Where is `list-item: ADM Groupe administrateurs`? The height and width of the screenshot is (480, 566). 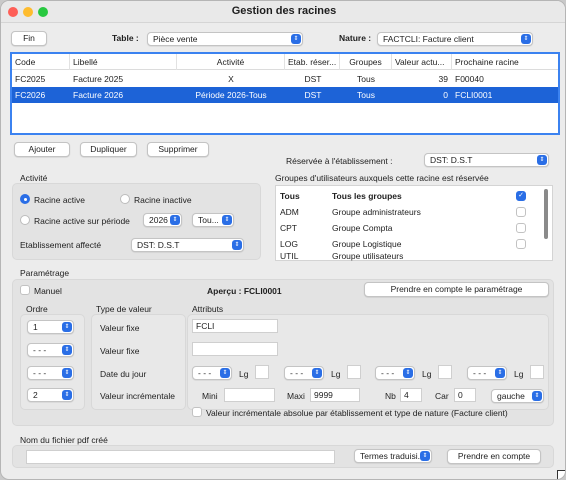 list-item: ADM Groupe administrateurs is located at coordinates (407, 212).